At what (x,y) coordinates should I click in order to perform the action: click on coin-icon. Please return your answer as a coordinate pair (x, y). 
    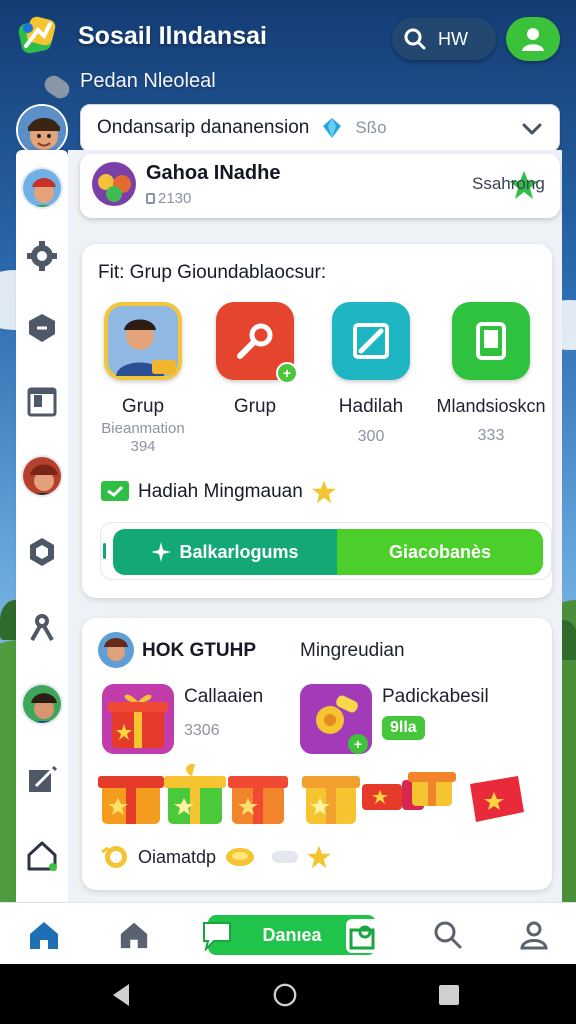
    Looking at the image, I should click on (240, 857).